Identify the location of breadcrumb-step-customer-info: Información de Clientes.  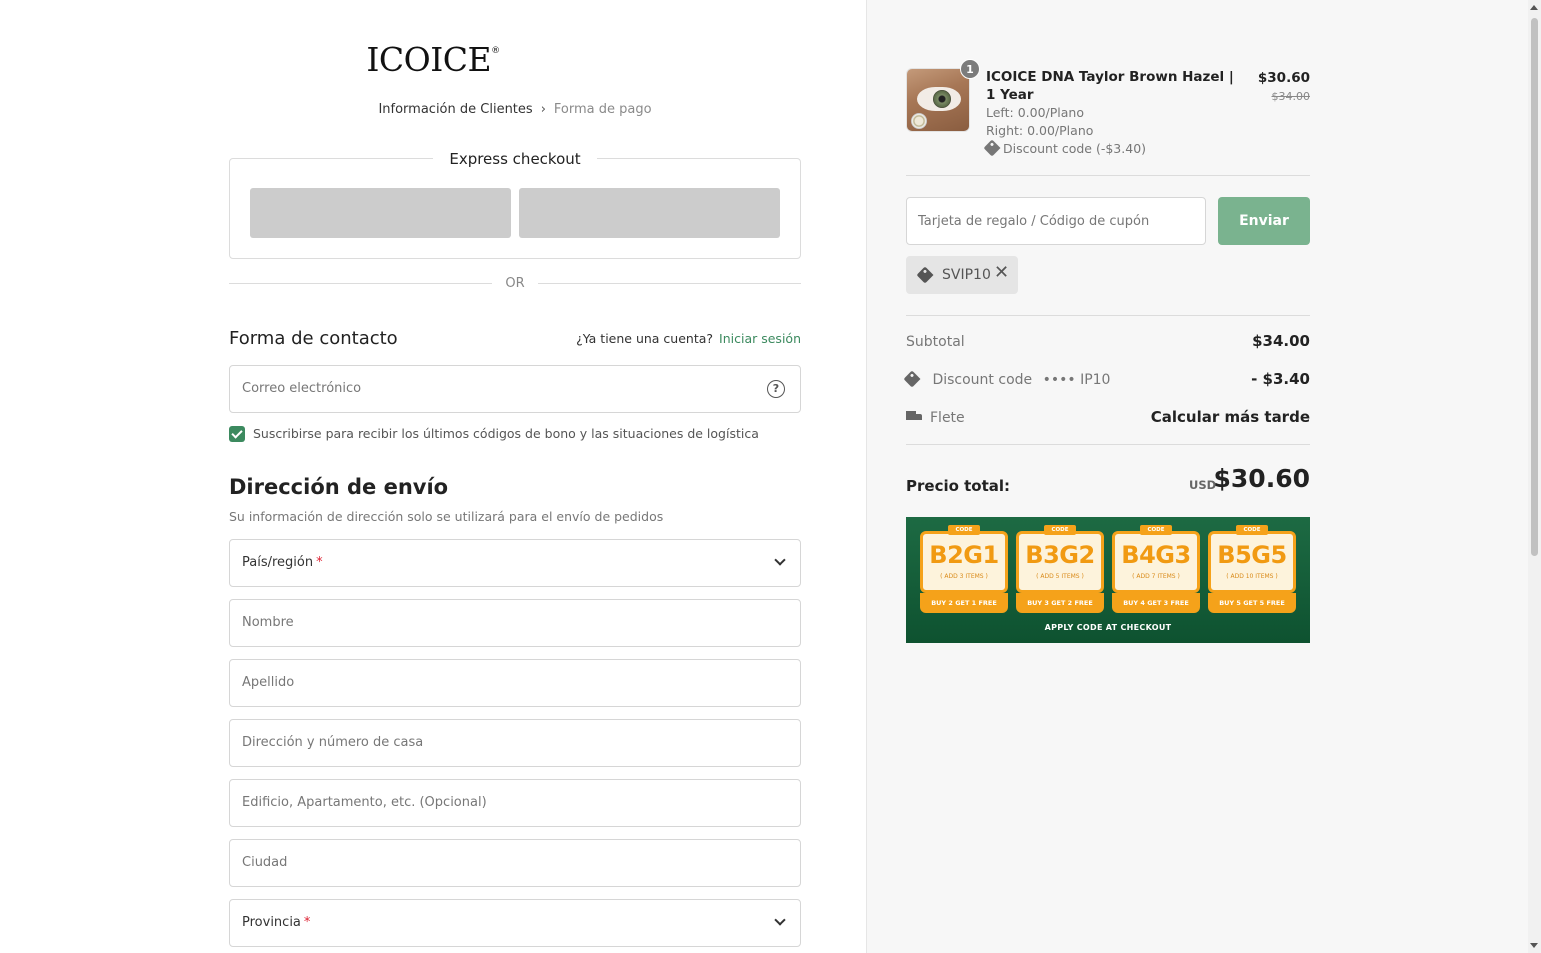
(455, 109).